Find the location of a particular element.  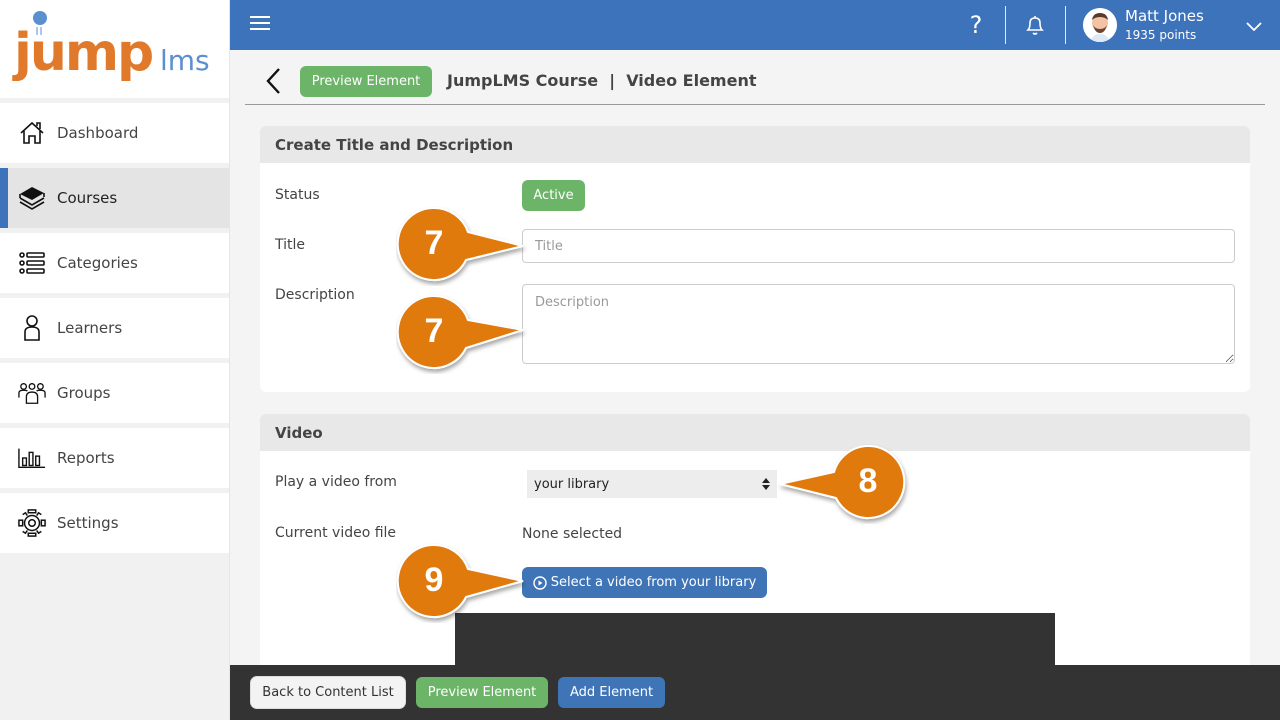

callout-number: 9 is located at coordinates (434, 580).